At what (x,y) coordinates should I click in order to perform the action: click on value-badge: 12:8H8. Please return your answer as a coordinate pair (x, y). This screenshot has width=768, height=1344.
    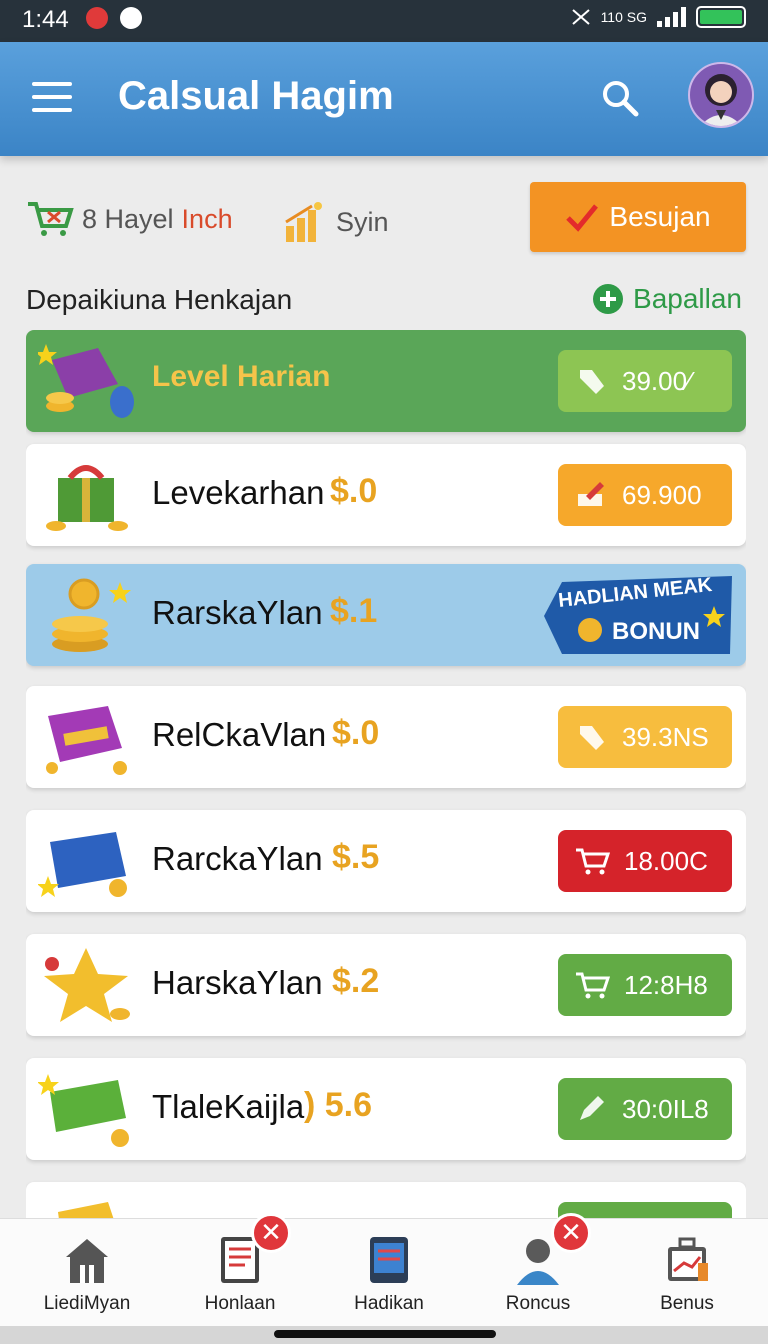
    Looking at the image, I should click on (645, 985).